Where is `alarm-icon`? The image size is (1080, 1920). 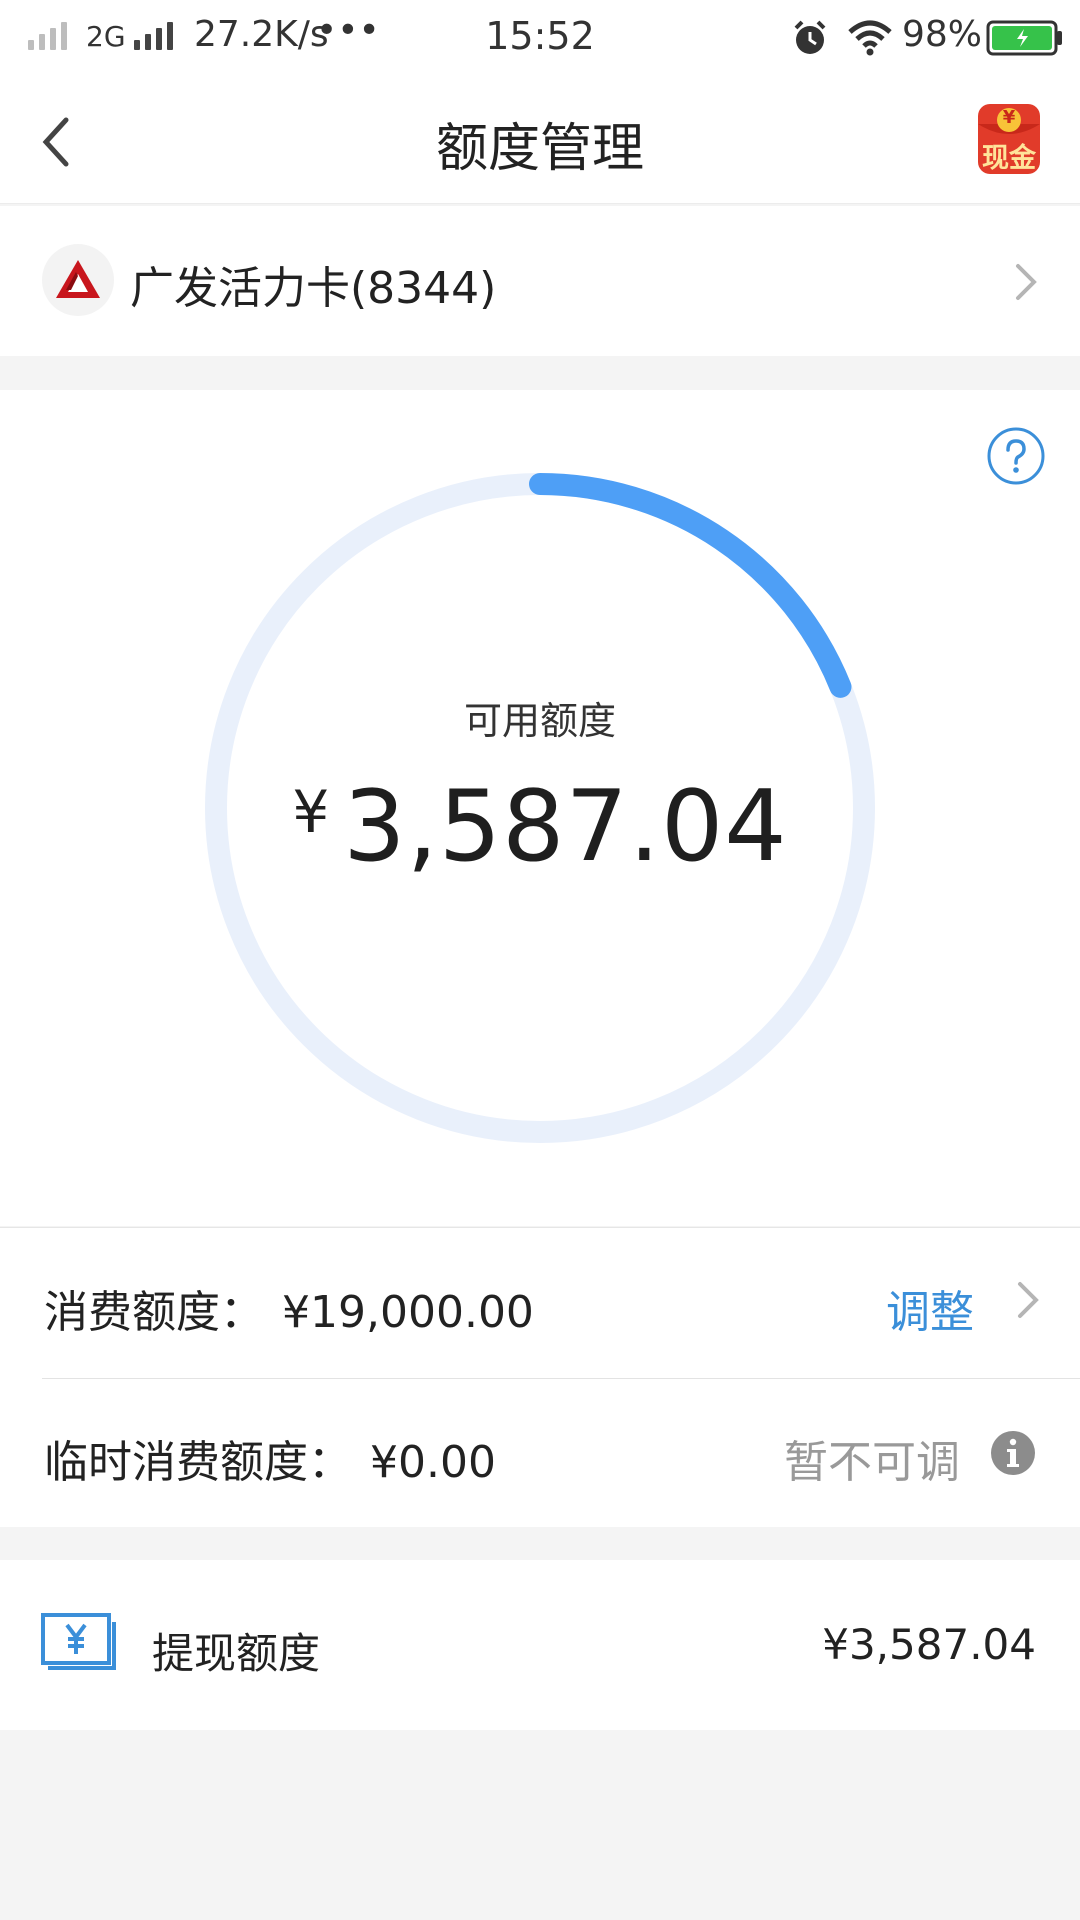 alarm-icon is located at coordinates (810, 37).